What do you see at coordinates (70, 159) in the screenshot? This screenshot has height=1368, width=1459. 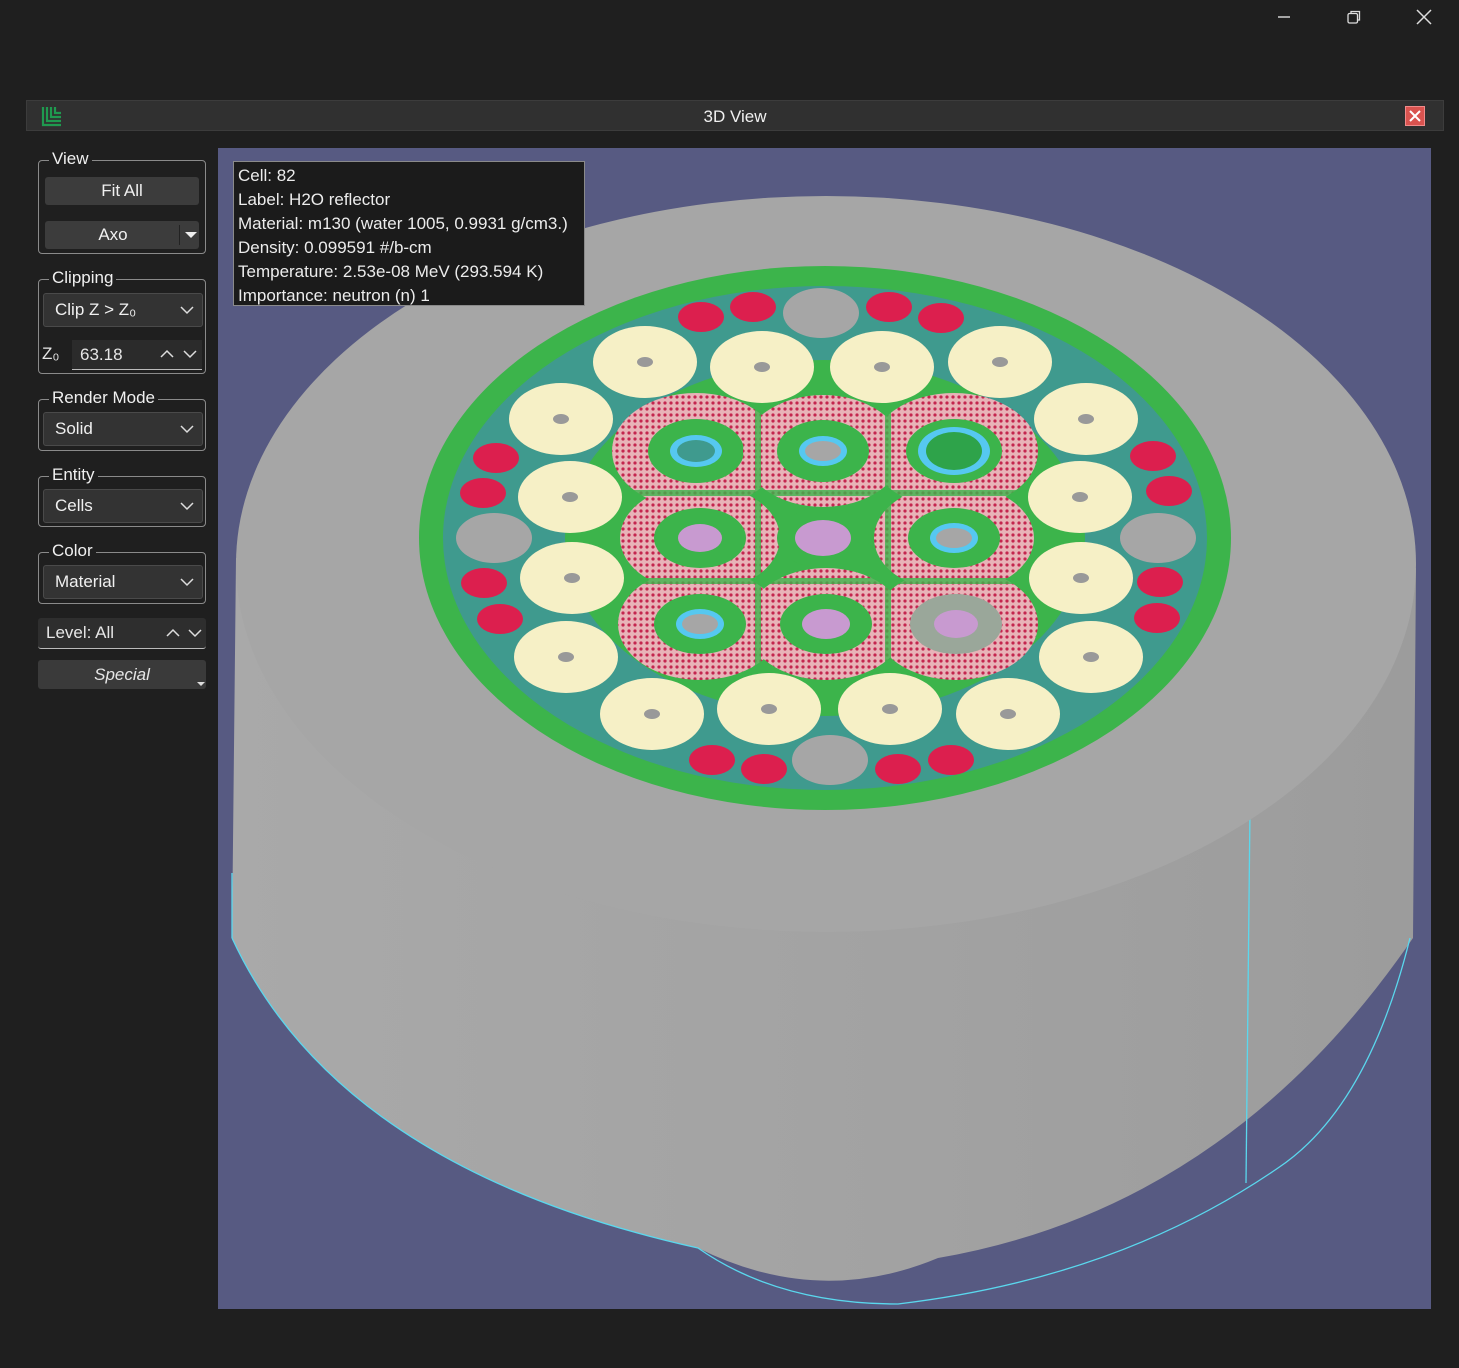 I see `view-group-label: View` at bounding box center [70, 159].